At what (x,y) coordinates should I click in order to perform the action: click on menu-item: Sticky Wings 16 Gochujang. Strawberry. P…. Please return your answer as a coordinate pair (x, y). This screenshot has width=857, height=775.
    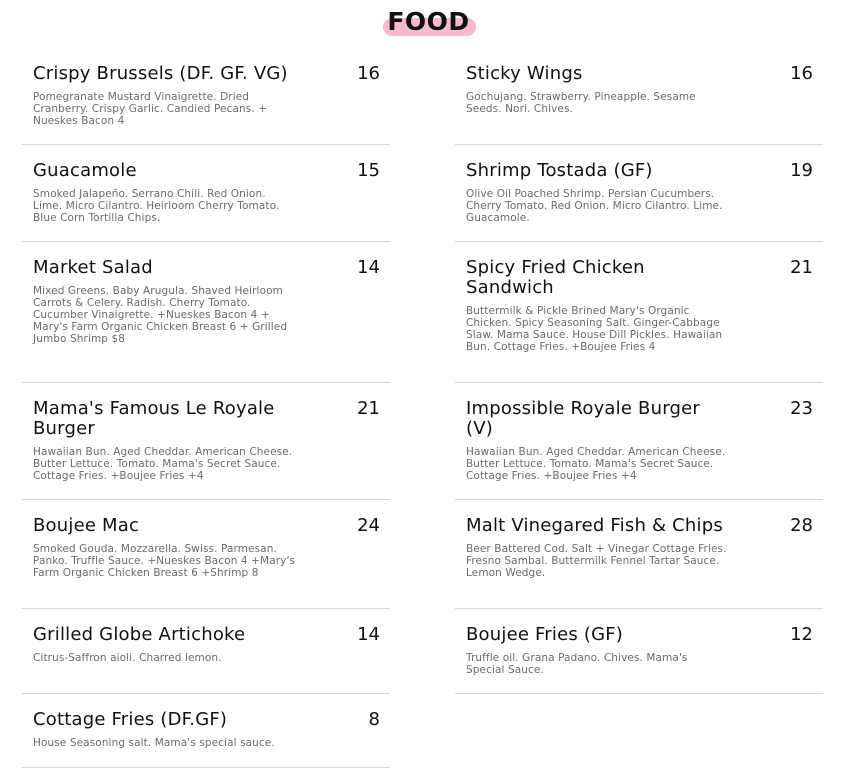
    Looking at the image, I should click on (639, 96).